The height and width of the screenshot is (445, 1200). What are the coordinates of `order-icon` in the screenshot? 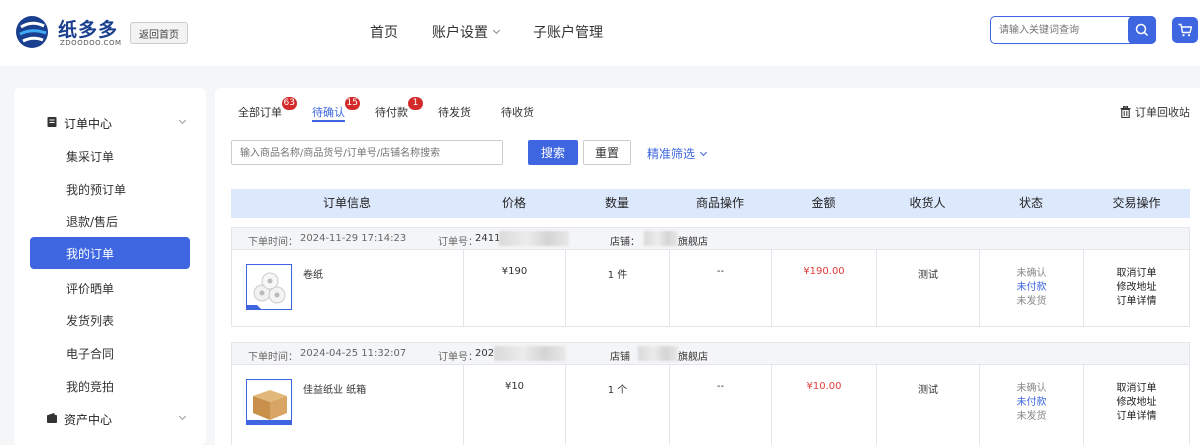 It's located at (52, 122).